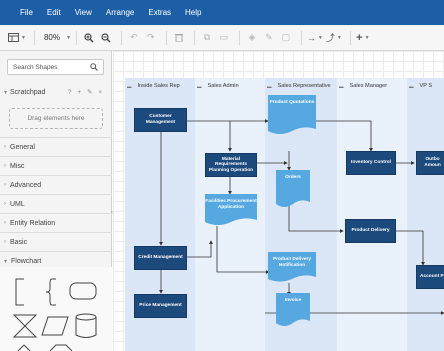  What do you see at coordinates (50, 292) in the screenshot?
I see `brace-shape-icon` at bounding box center [50, 292].